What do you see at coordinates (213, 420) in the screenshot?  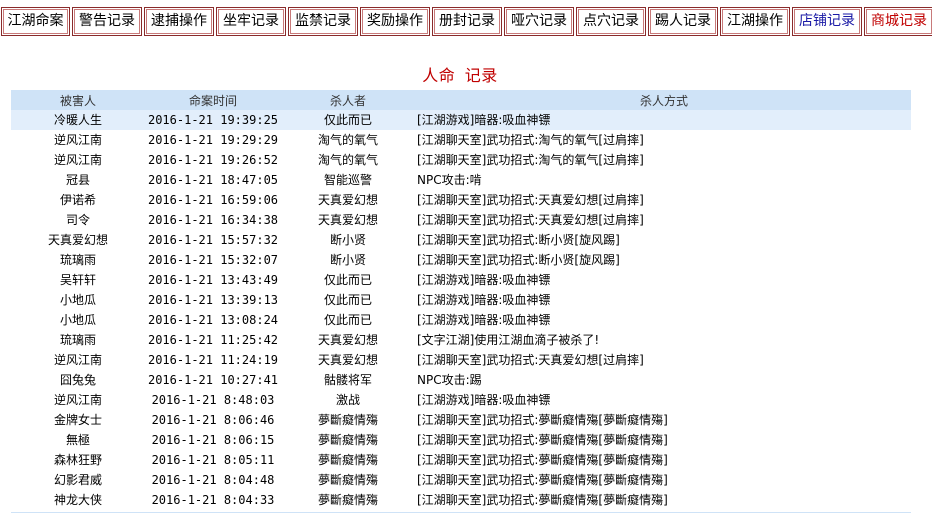 I see `cell-time: 2016-1-21 8:06:46` at bounding box center [213, 420].